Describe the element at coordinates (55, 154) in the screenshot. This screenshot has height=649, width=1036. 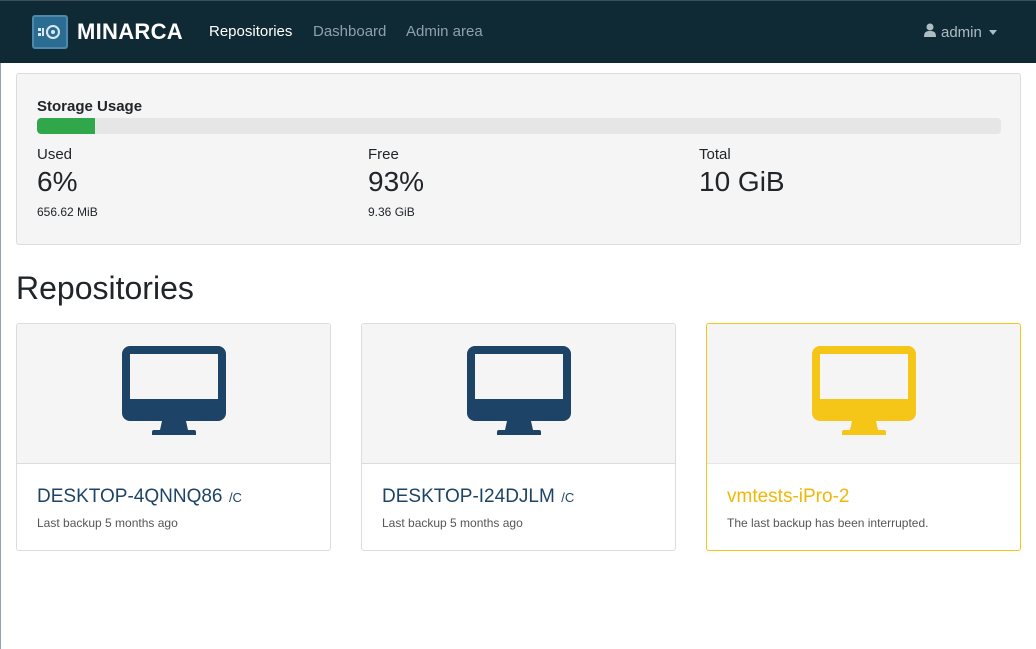
I see `stat-used-label: Used` at that location.